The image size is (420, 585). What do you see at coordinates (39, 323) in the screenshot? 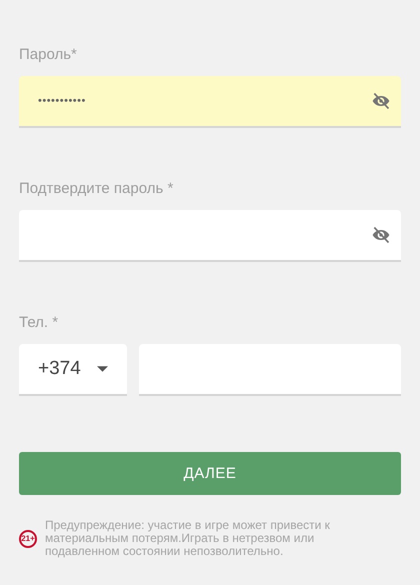
I see `field-label: Тел. *` at bounding box center [39, 323].